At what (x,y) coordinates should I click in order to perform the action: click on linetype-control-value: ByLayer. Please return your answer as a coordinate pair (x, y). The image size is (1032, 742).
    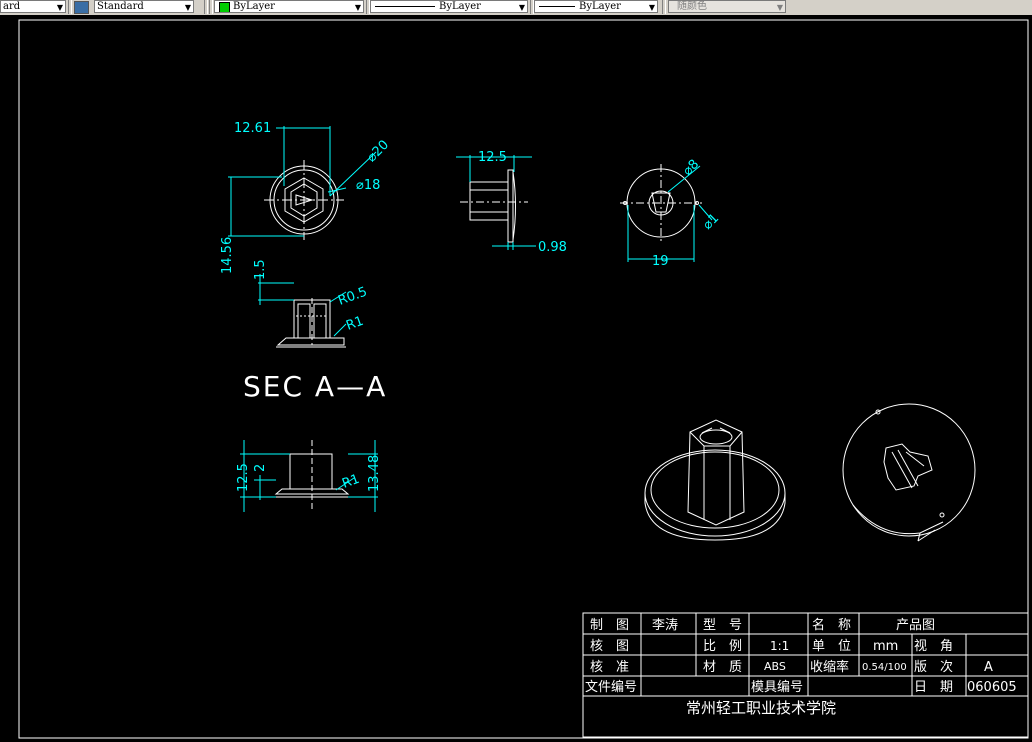
    Looking at the image, I should click on (460, 6).